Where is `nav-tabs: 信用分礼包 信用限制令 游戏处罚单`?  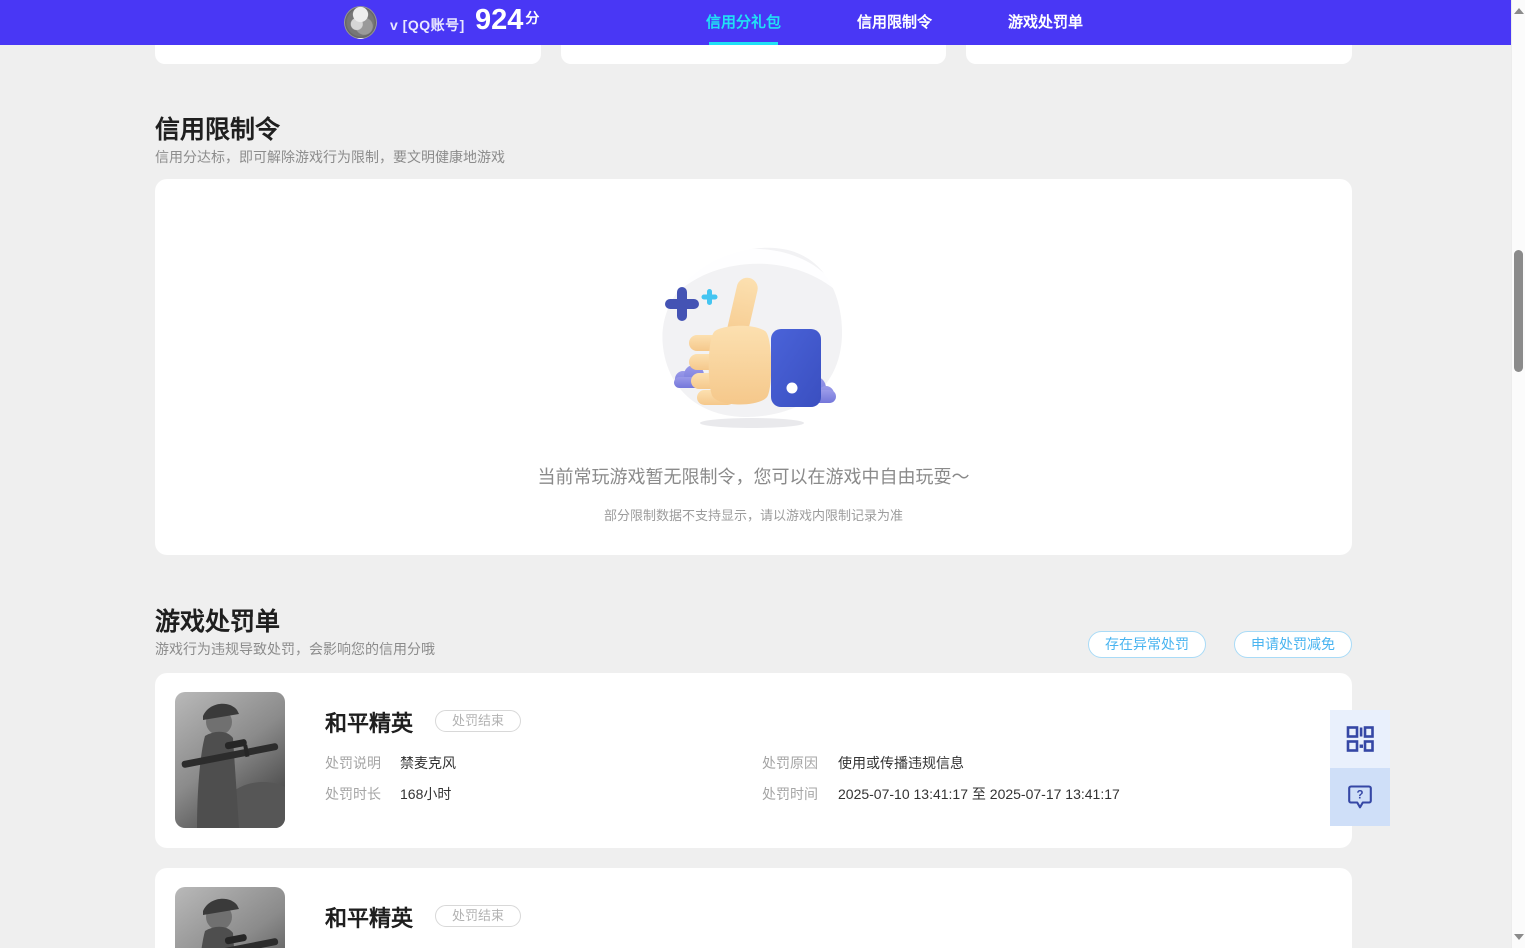 nav-tabs: 信用分礼包 信用限制令 游戏处罚单 is located at coordinates (894, 22).